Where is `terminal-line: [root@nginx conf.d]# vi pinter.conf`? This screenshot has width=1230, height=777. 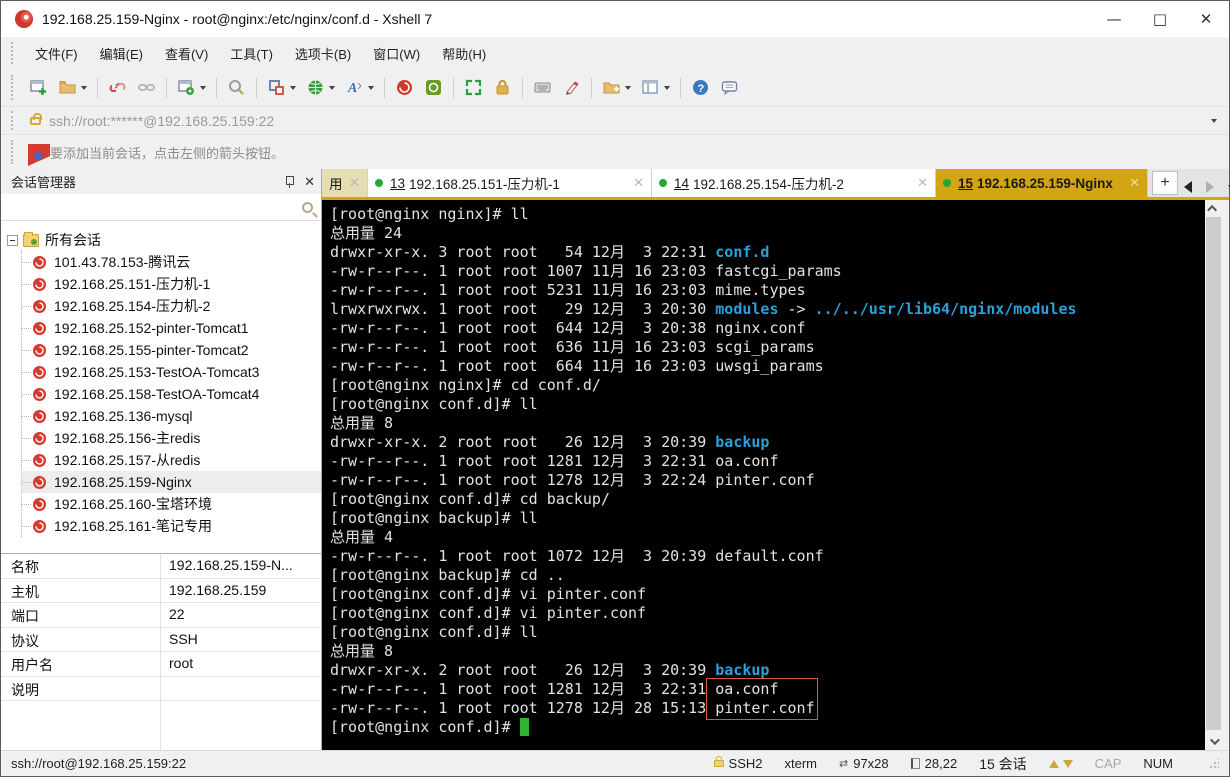
terminal-line: [root@nginx conf.d]# vi pinter.conf is located at coordinates (488, 594).